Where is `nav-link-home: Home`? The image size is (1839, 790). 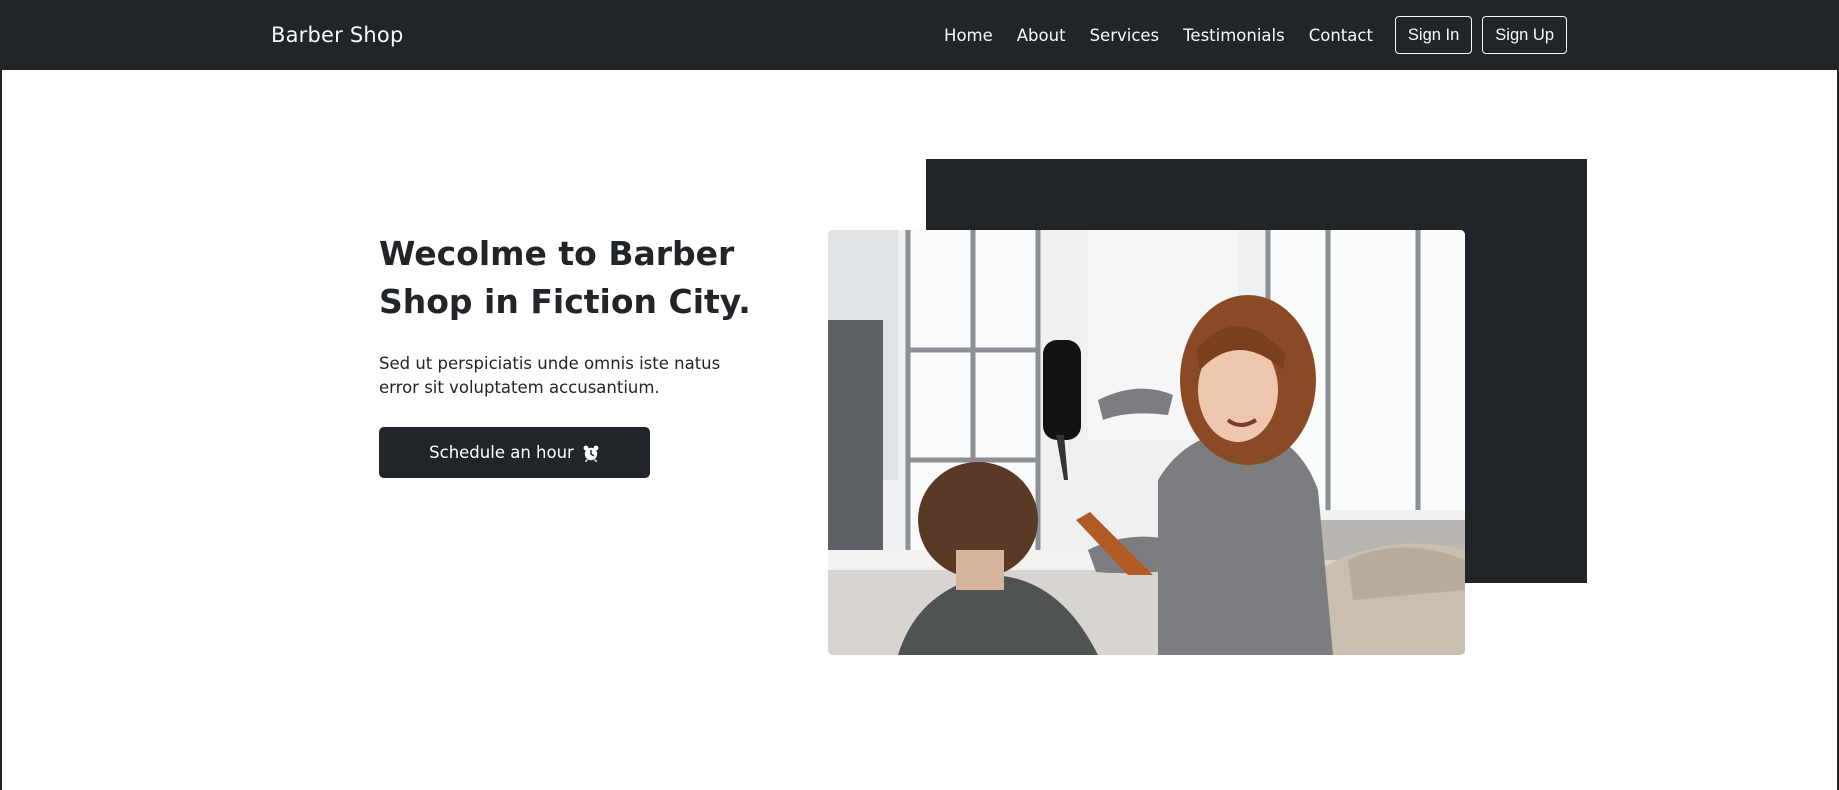 nav-link-home: Home is located at coordinates (968, 35).